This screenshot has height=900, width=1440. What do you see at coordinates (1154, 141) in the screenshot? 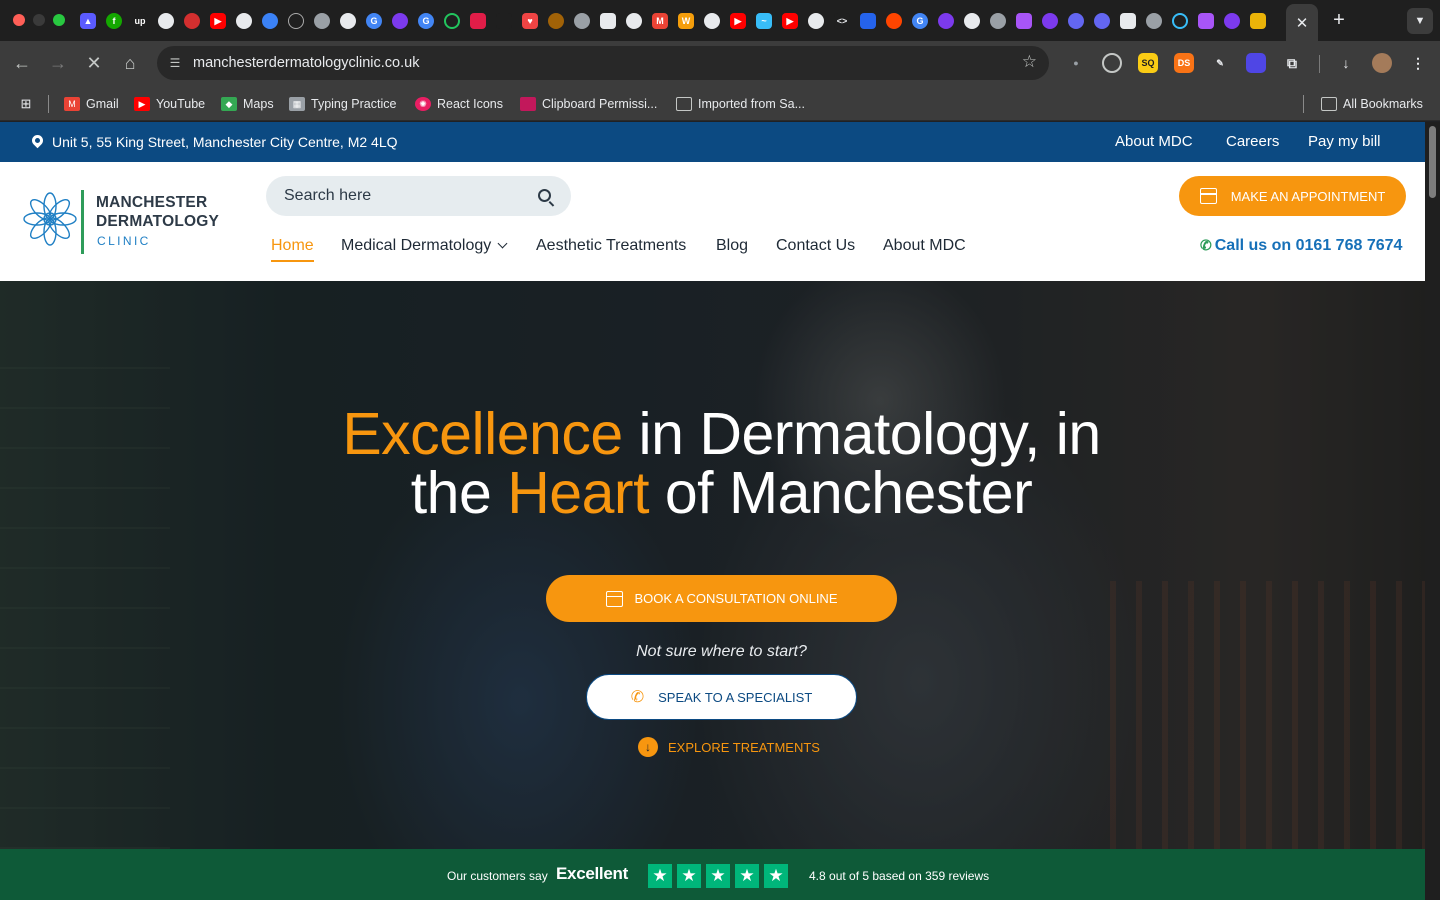
I see `top-link-about: About MDC` at bounding box center [1154, 141].